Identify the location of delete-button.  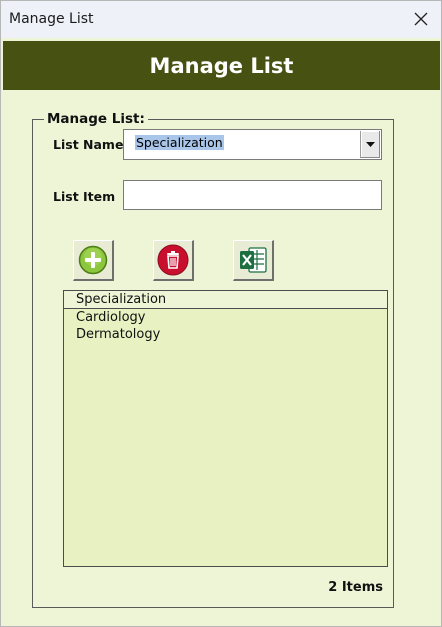
(173, 260).